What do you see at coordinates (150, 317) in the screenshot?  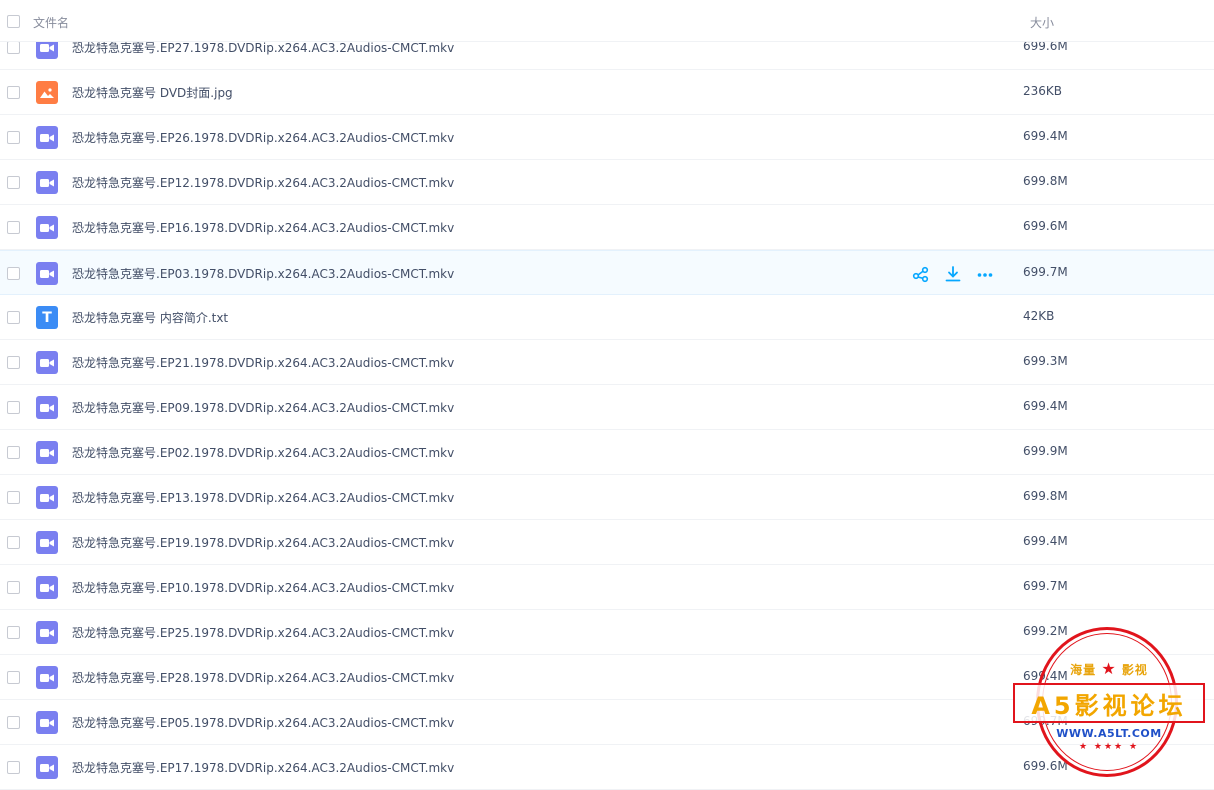 I see `file-name: 恐龙特急克塞号 内容简介.txt` at bounding box center [150, 317].